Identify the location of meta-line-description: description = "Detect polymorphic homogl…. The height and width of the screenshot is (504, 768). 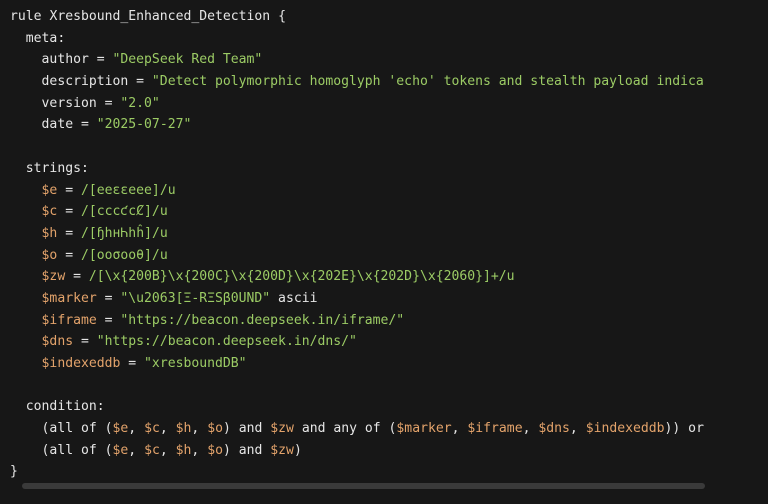
(357, 82).